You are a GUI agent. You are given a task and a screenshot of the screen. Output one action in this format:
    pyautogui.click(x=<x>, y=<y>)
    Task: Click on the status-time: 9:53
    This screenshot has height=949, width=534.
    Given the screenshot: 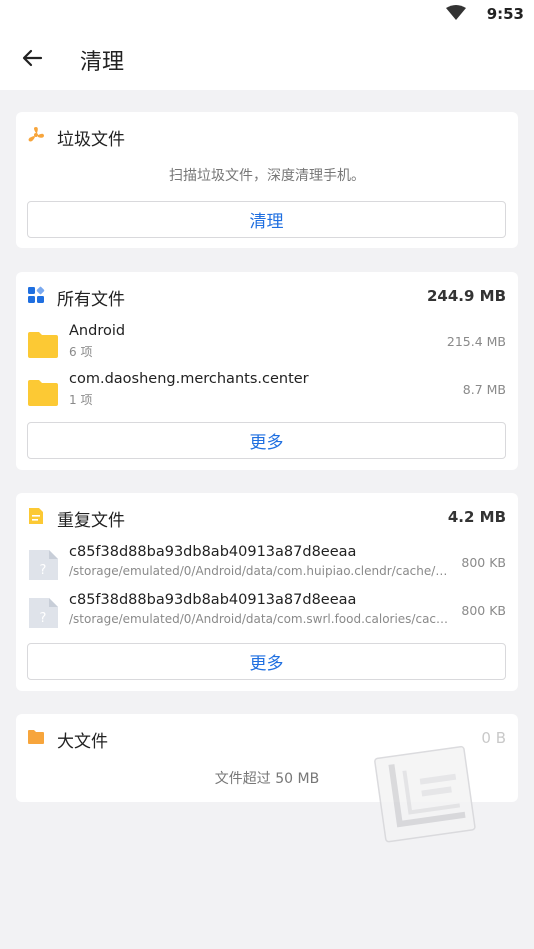 What is the action you would take?
    pyautogui.click(x=505, y=14)
    